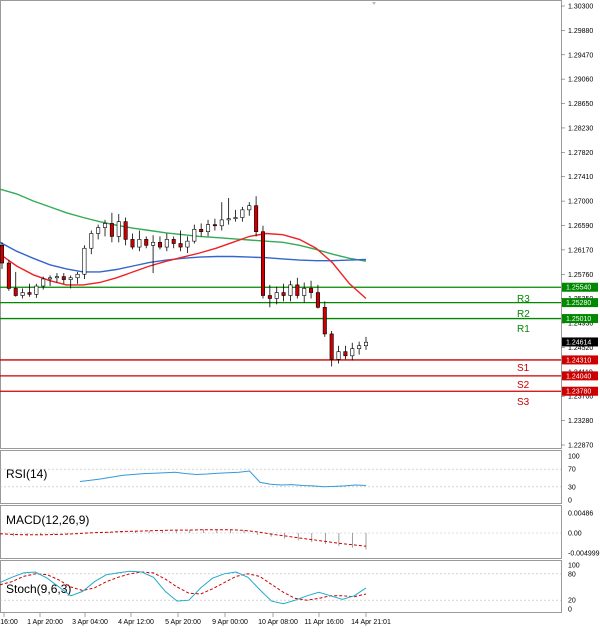  What do you see at coordinates (580, 275) in the screenshot?
I see `price-tick-label: 1.25760` at bounding box center [580, 275].